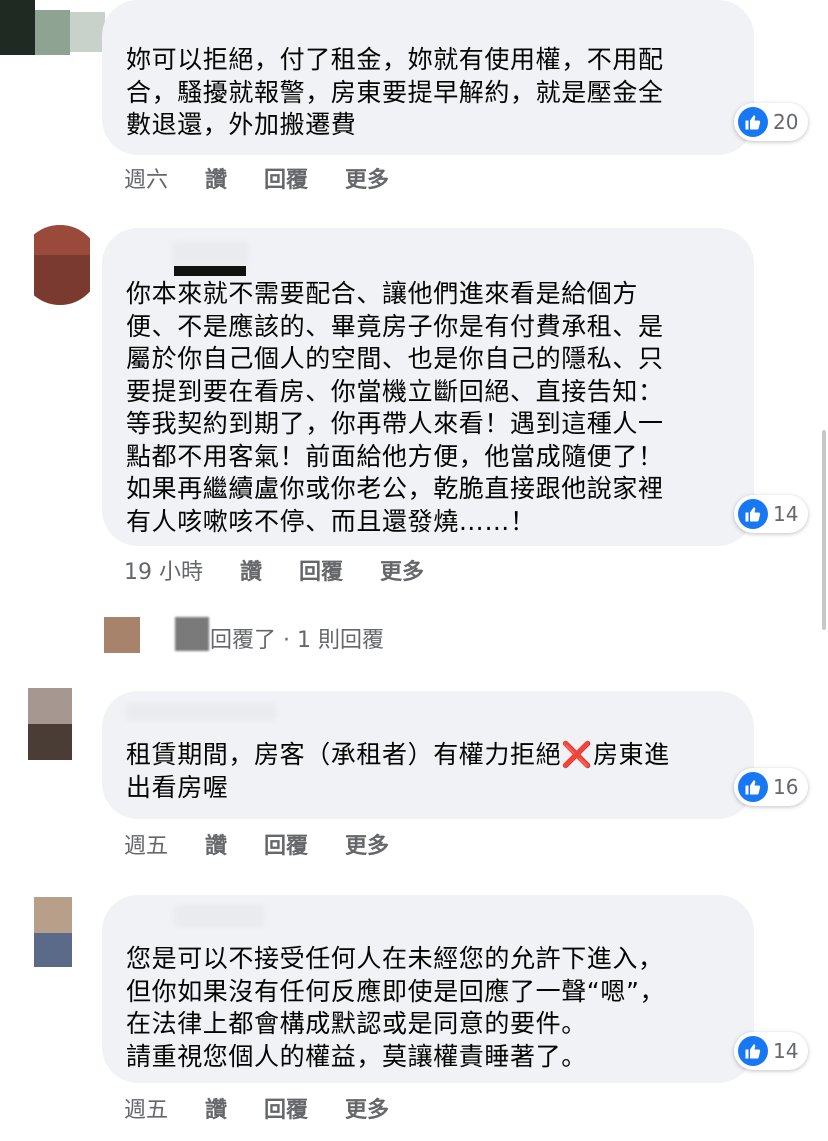 This screenshot has width=828, height=1141. Describe the element at coordinates (122, 635) in the screenshot. I see `reply-avatar` at that location.